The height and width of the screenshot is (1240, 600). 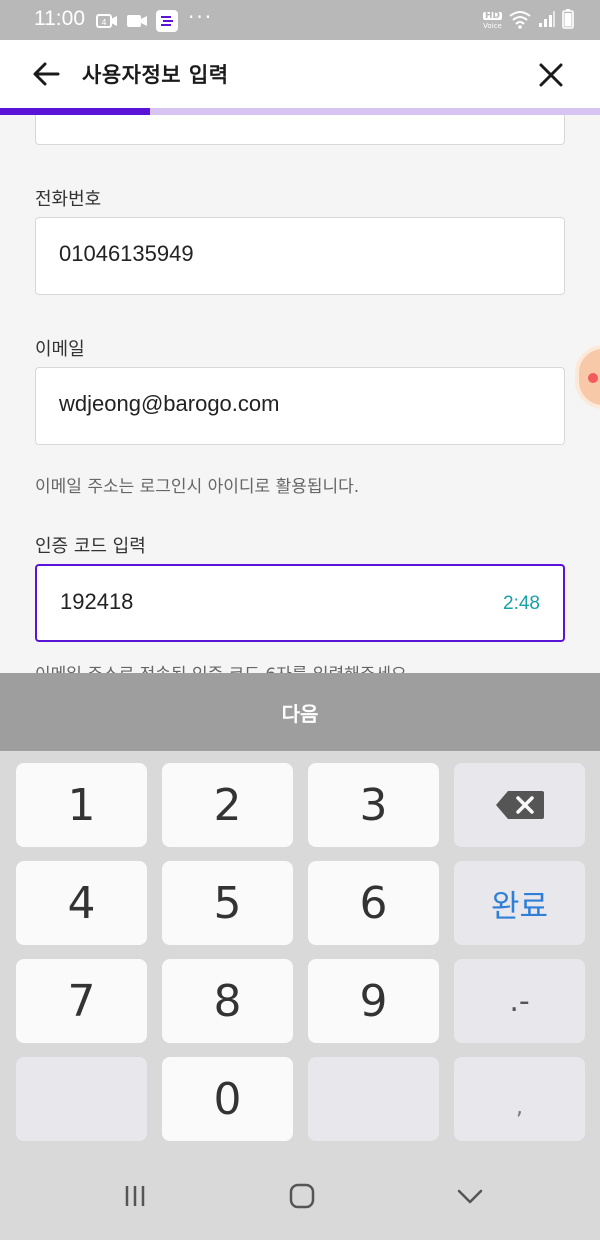 I want to click on status-bar: 11:00 4 ··· HD Voice, so click(x=300, y=20).